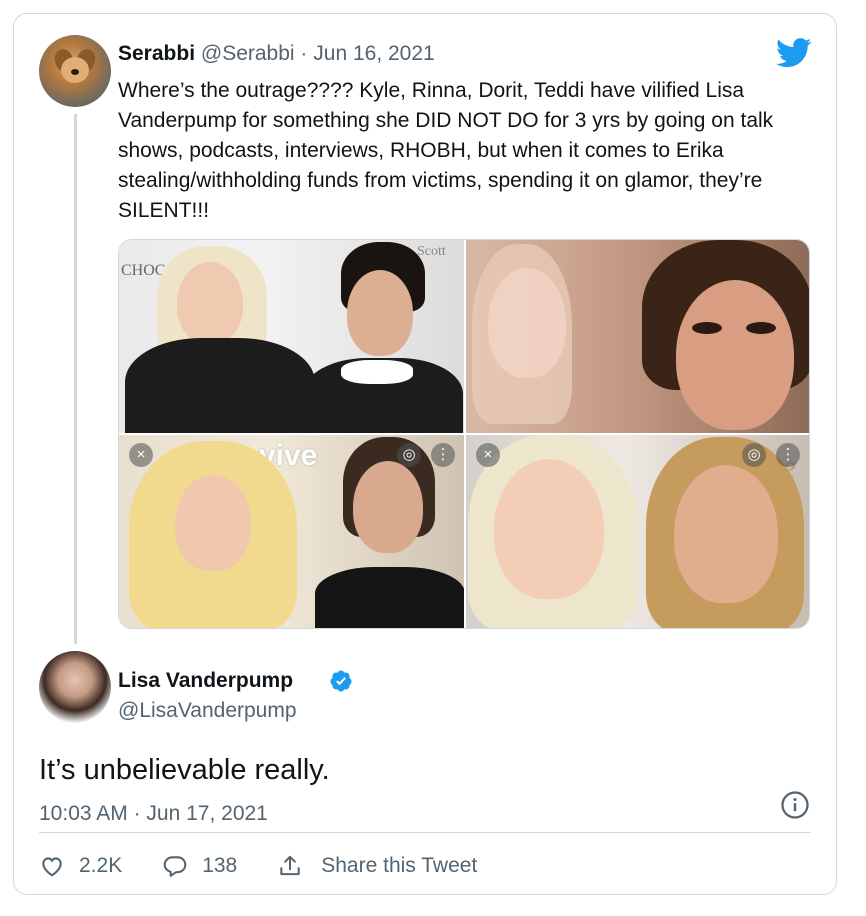 The width and height of the screenshot is (866, 916). What do you see at coordinates (291, 336) in the screenshot?
I see `media-image-1: CHOC Scott` at bounding box center [291, 336].